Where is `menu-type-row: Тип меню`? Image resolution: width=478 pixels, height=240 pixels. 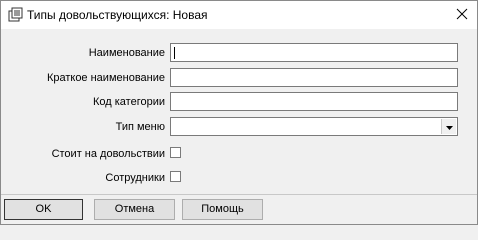
menu-type-row: Тип меню is located at coordinates (238, 127).